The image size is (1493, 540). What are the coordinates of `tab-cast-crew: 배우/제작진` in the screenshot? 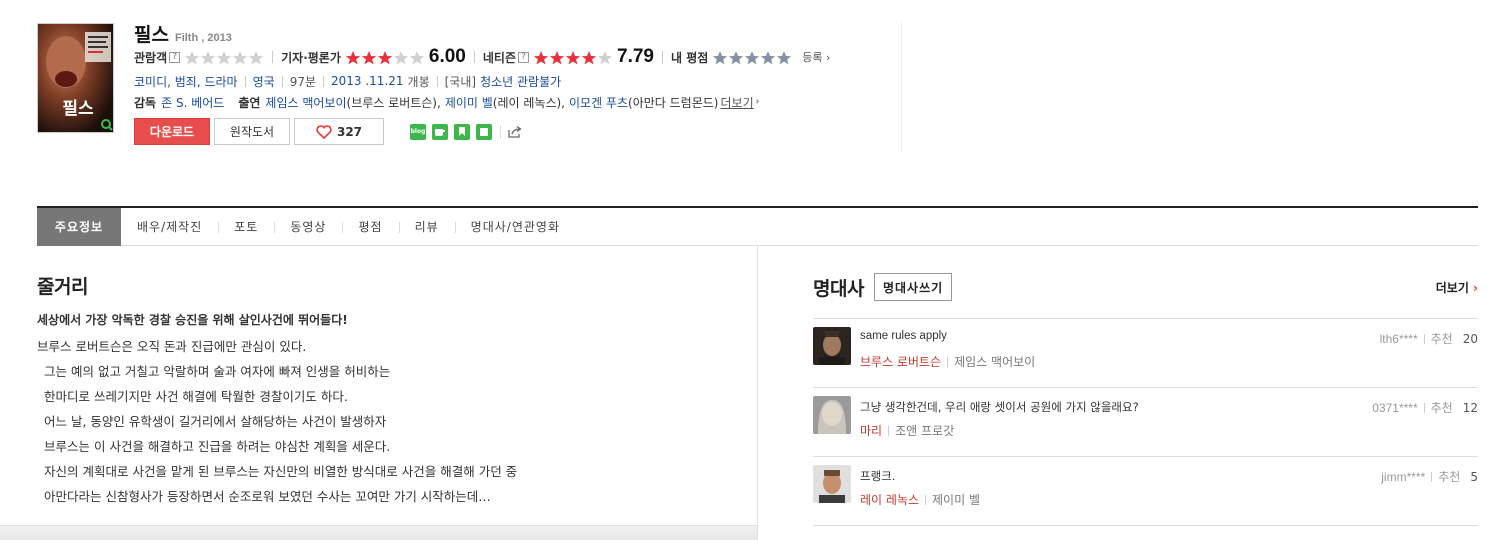 It's located at (169, 227).